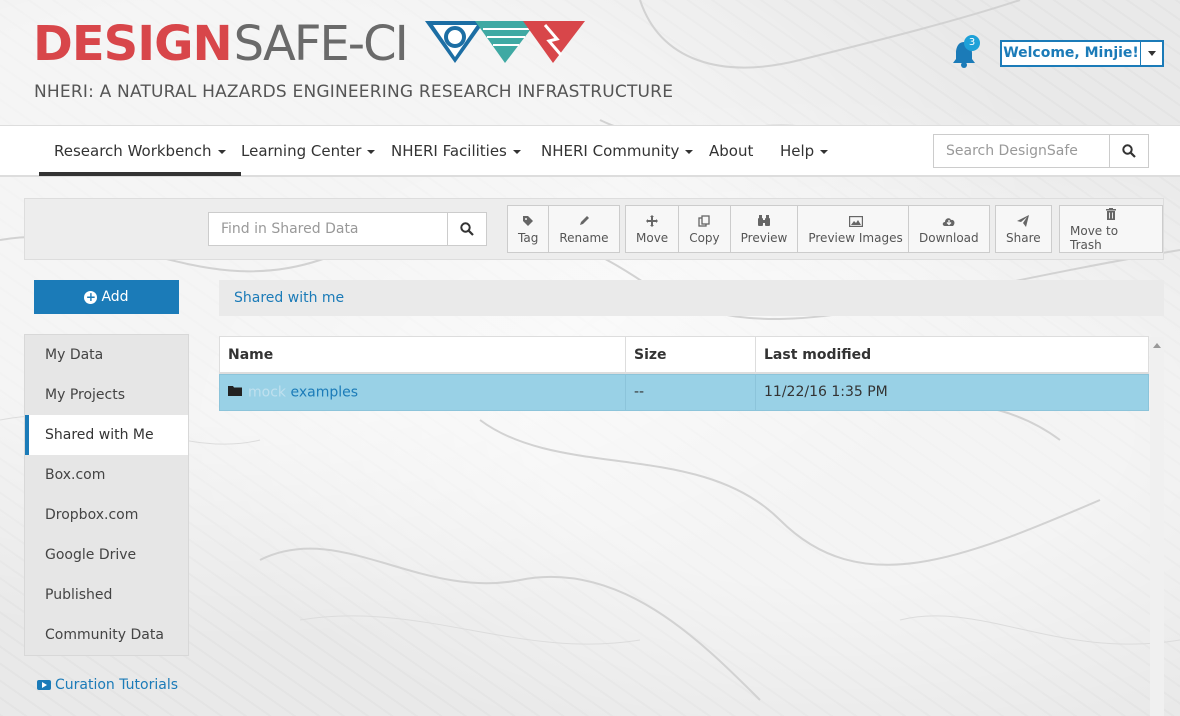 The image size is (1180, 716). I want to click on nav-nheri-facilities: NHERI Facilities, so click(456, 151).